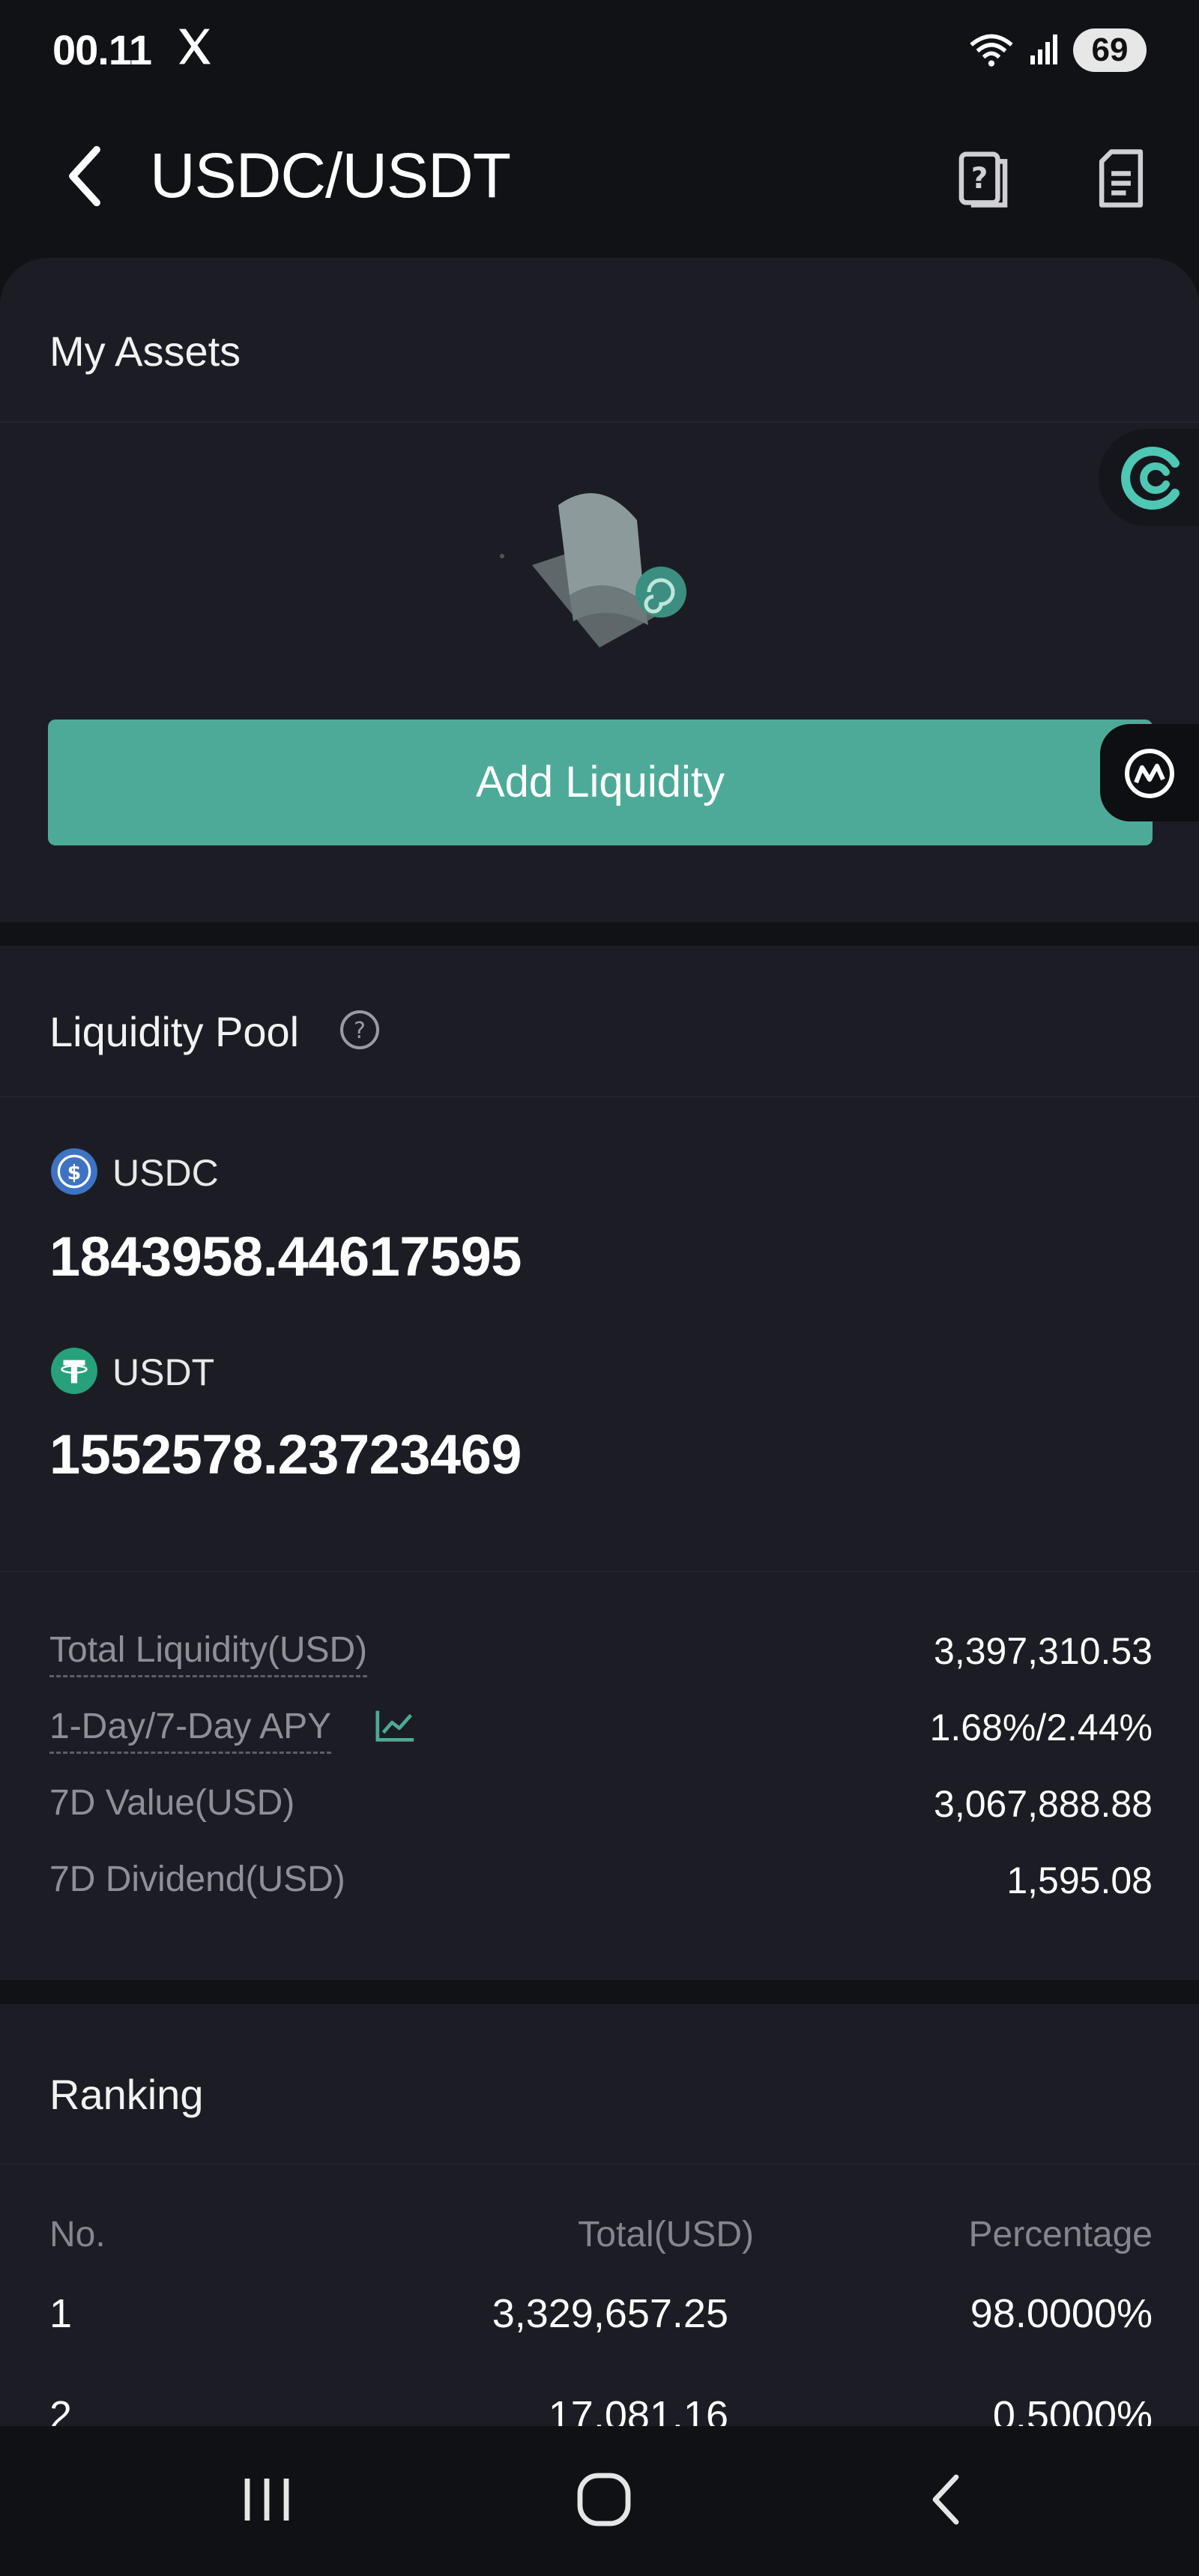 This screenshot has width=1199, height=2576. Describe the element at coordinates (601, 1727) in the screenshot. I see `stat-apy: 1-Day/7-Day APY 1.68%/2.44%` at that location.